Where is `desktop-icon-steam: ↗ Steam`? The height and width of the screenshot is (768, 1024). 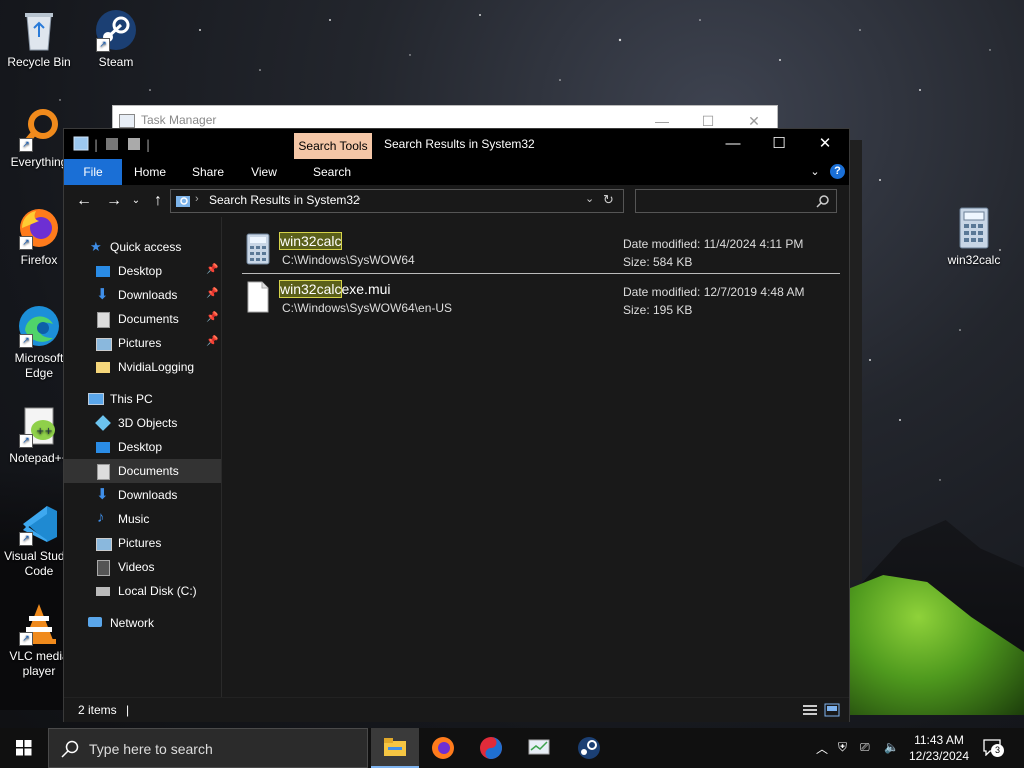 desktop-icon-steam: ↗ Steam is located at coordinates (116, 39).